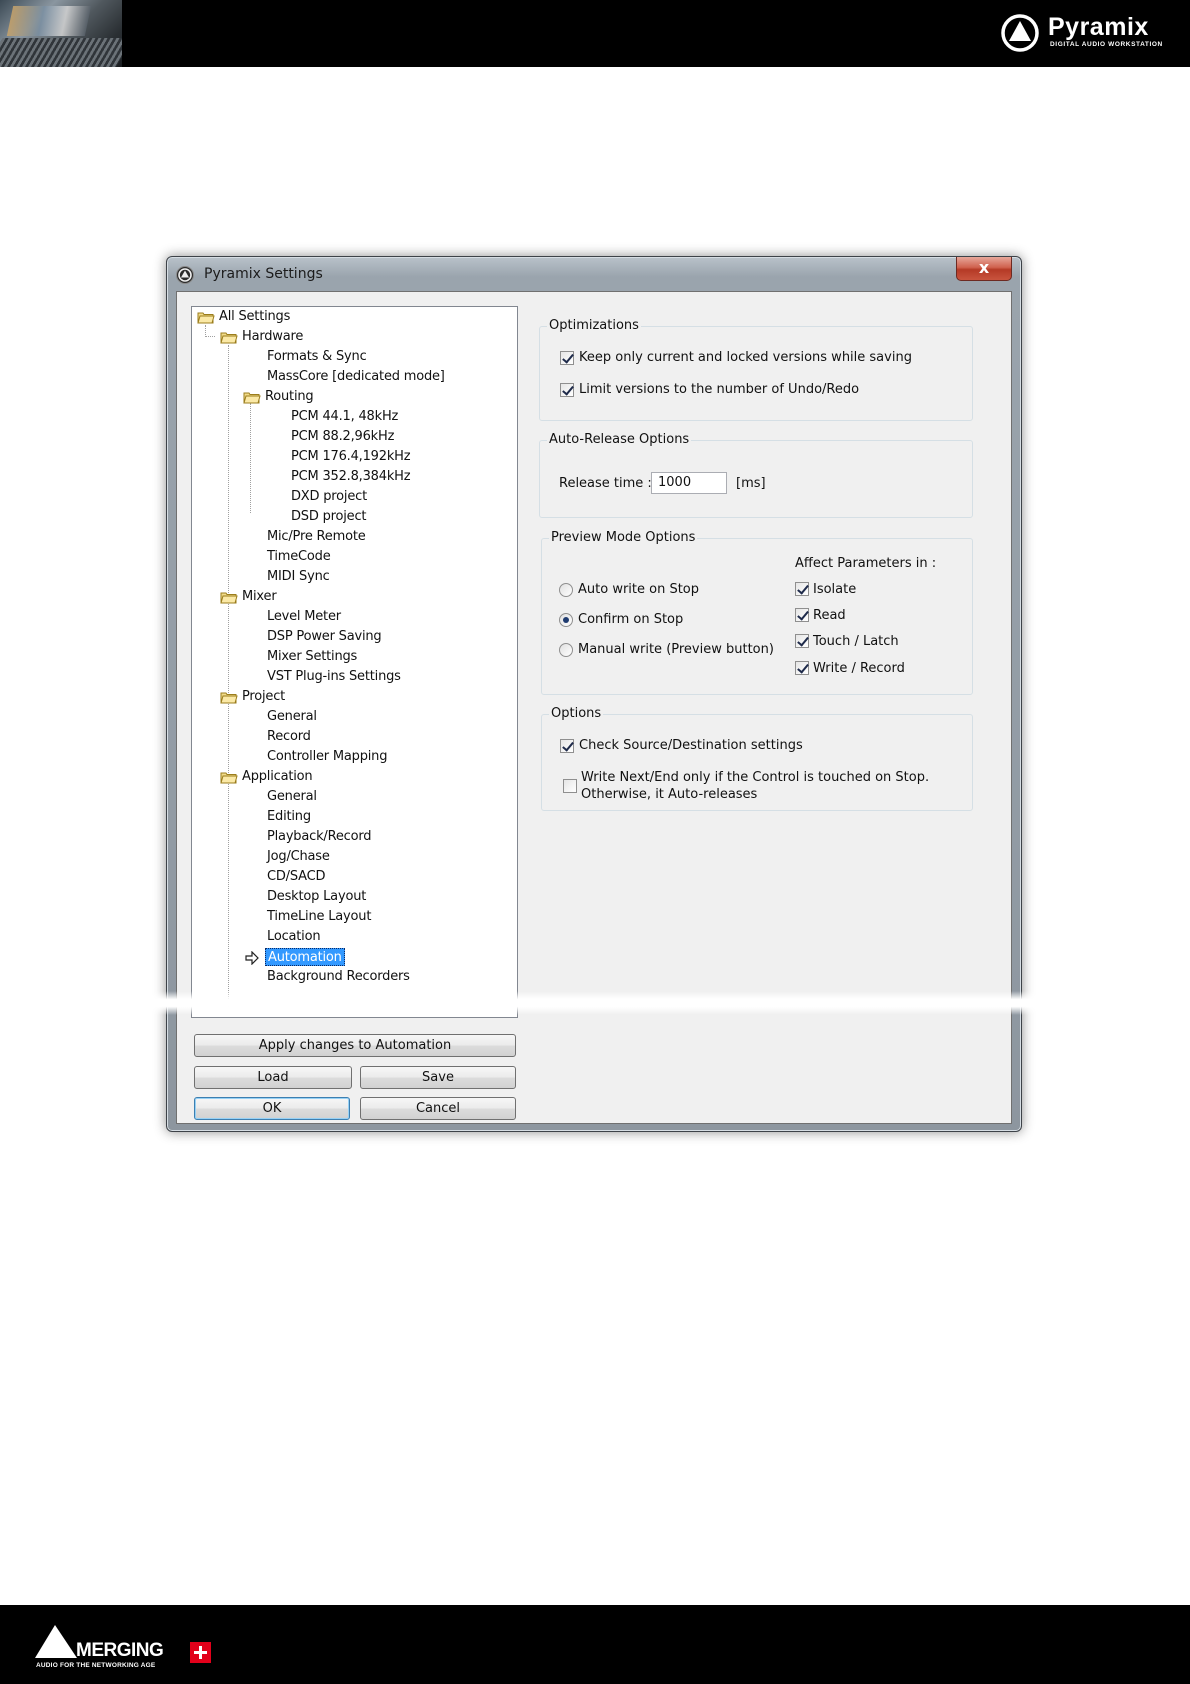  What do you see at coordinates (802, 641) in the screenshot?
I see `touch-latch-checkbox` at bounding box center [802, 641].